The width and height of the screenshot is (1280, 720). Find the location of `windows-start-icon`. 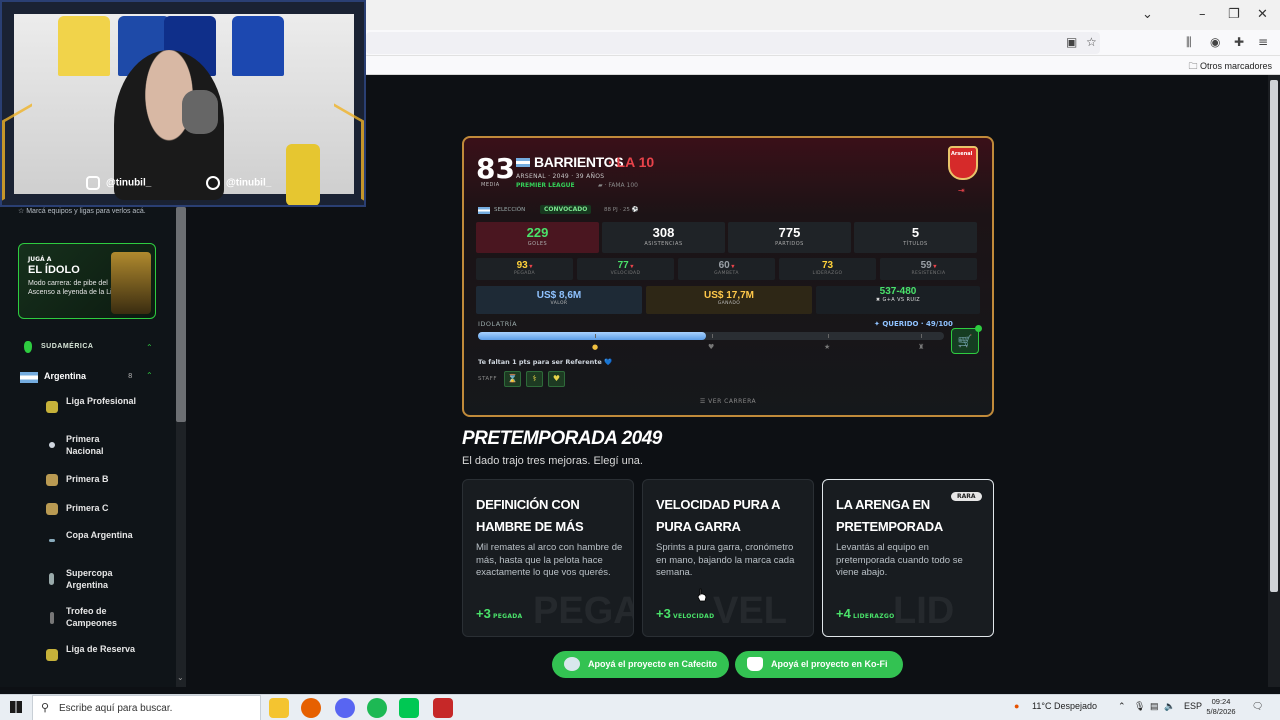

windows-start-icon is located at coordinates (16, 707).